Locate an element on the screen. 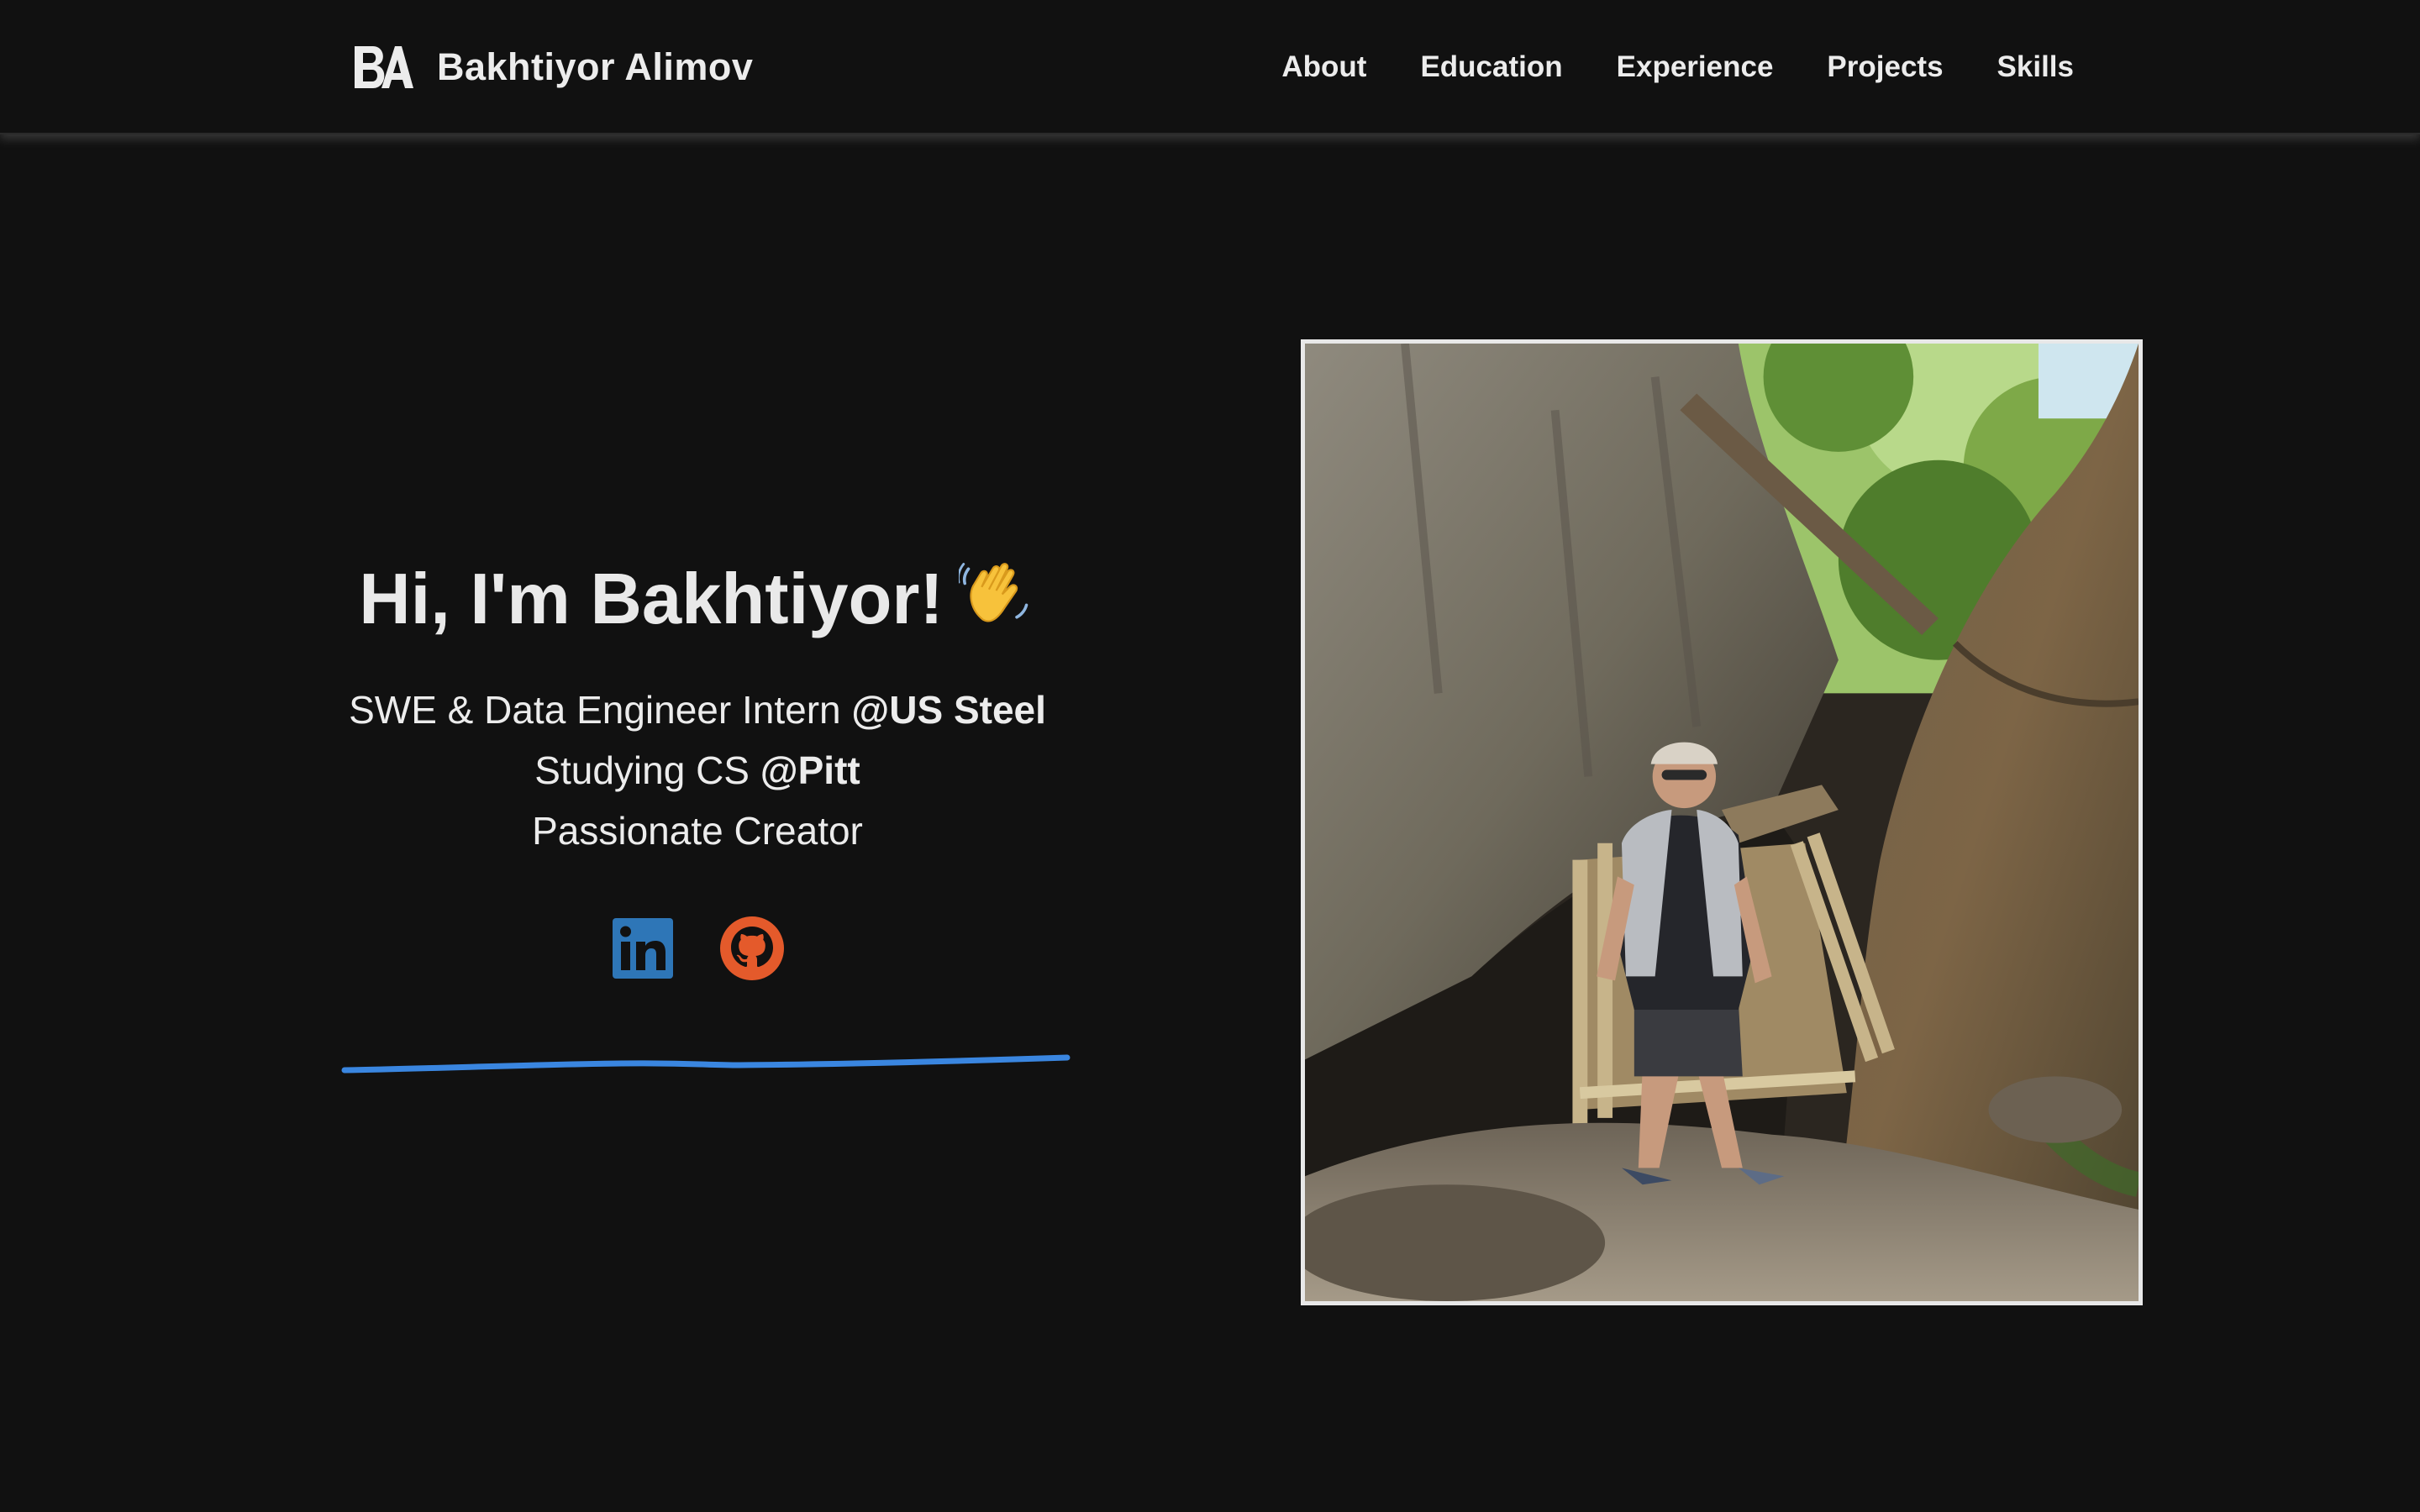 This screenshot has width=2420, height=1512. nav-link-education: Education is located at coordinates (1491, 66).